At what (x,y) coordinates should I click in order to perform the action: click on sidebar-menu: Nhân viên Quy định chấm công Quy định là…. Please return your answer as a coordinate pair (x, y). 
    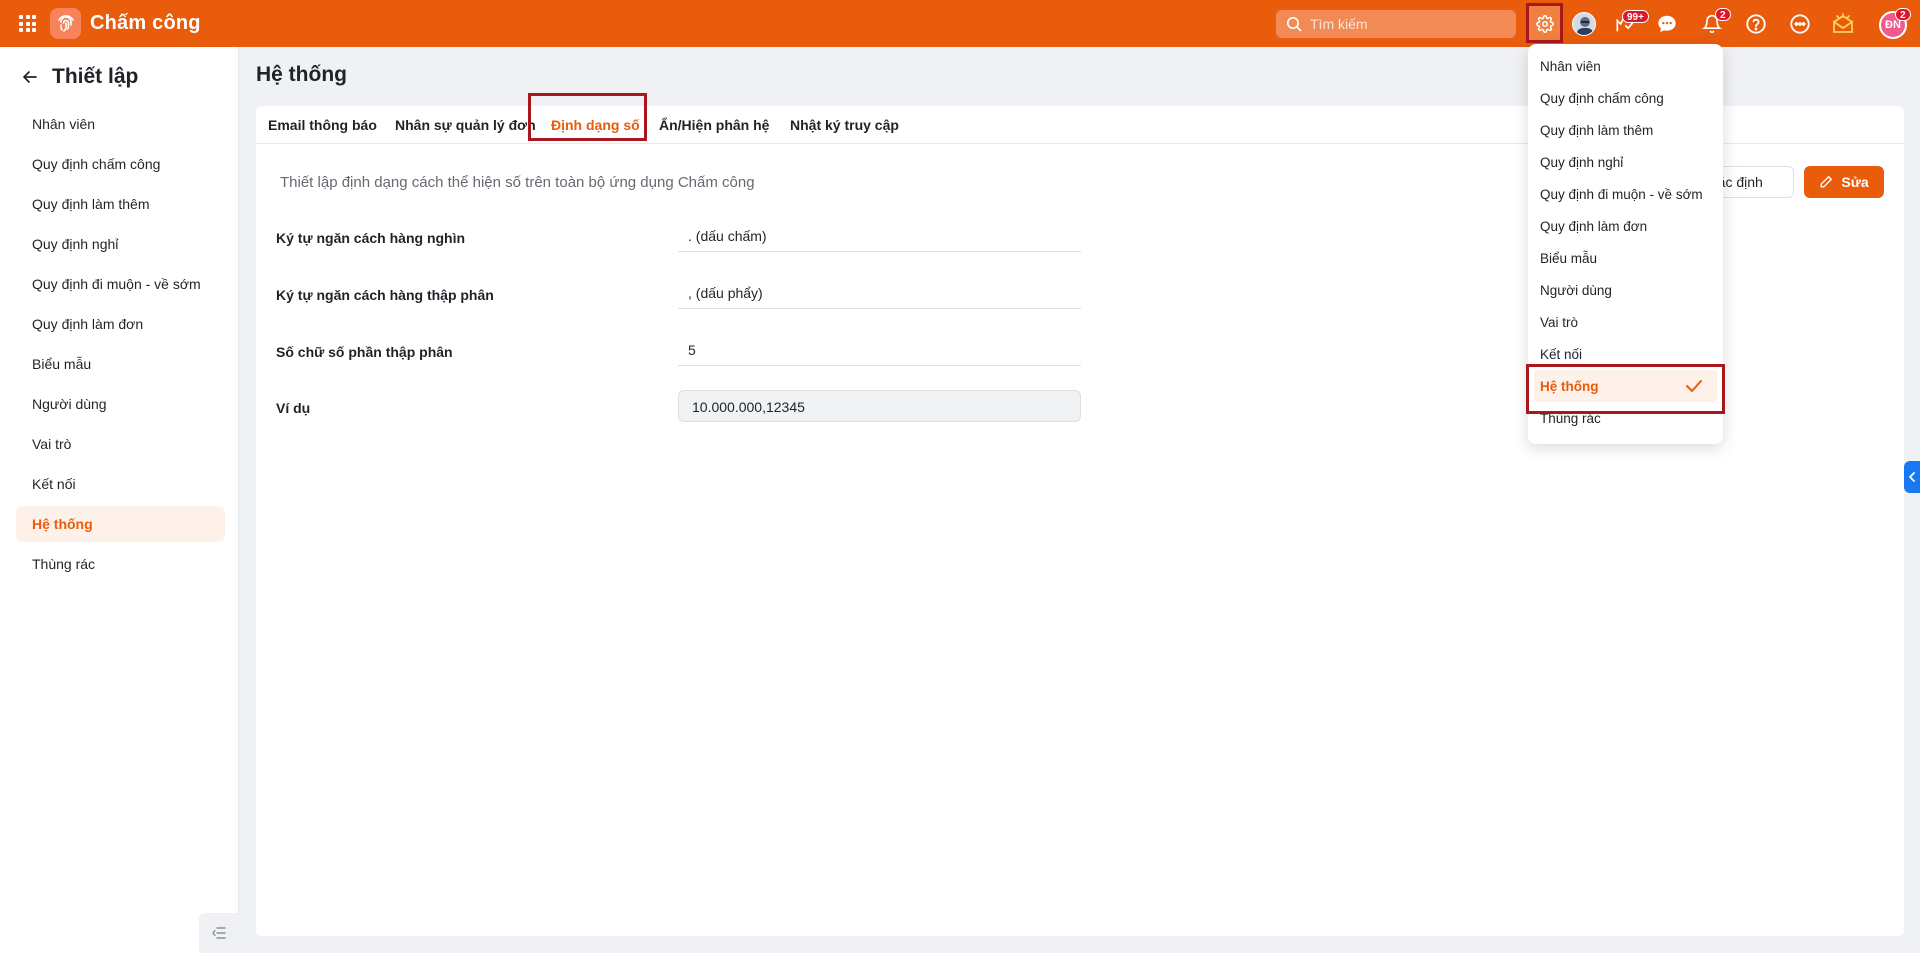
    Looking at the image, I should click on (120, 346).